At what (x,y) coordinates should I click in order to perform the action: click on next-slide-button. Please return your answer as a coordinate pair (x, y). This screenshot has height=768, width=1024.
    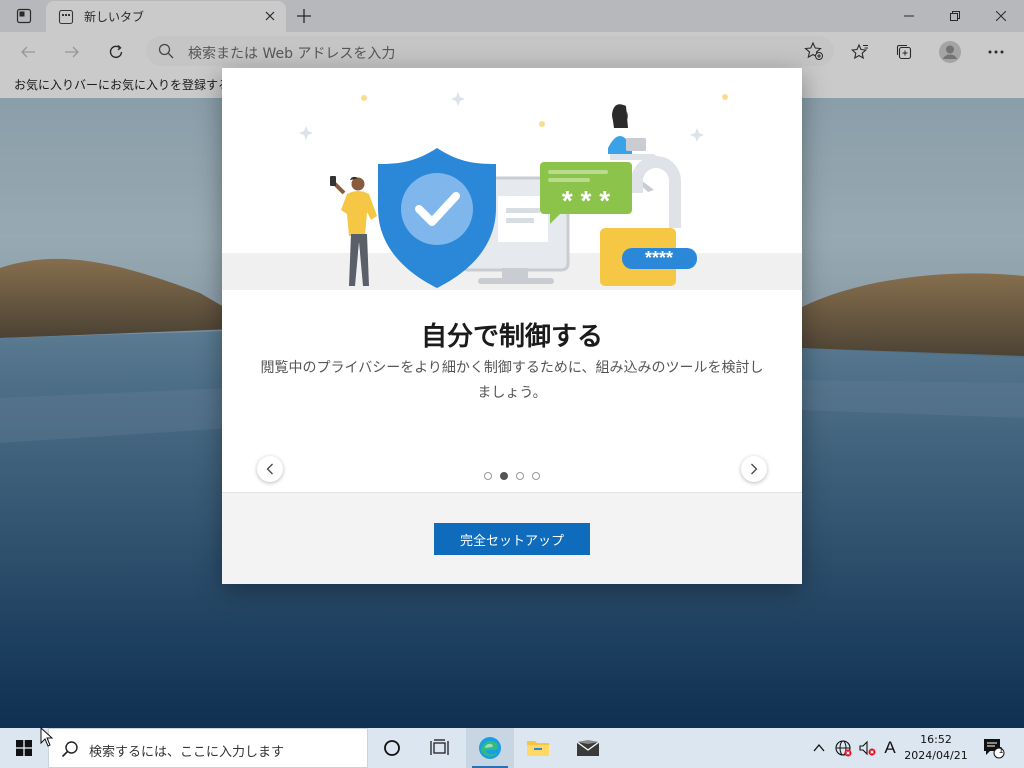
    Looking at the image, I should click on (754, 469).